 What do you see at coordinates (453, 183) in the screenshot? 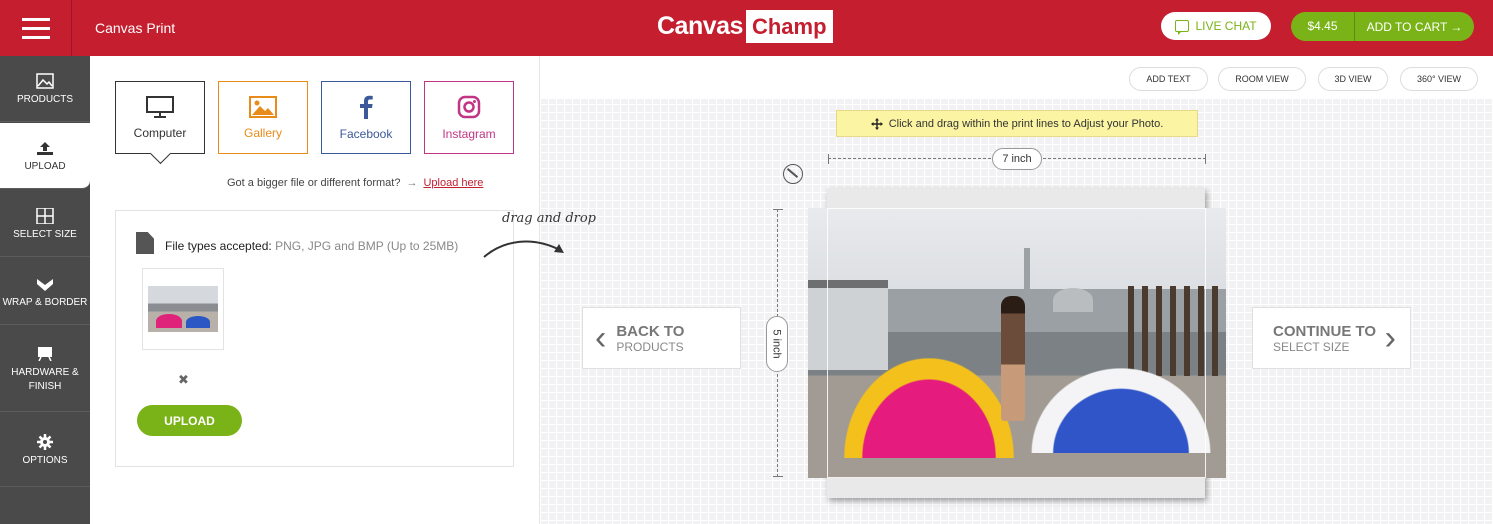
I see `upload-here-link: Upload here` at bounding box center [453, 183].